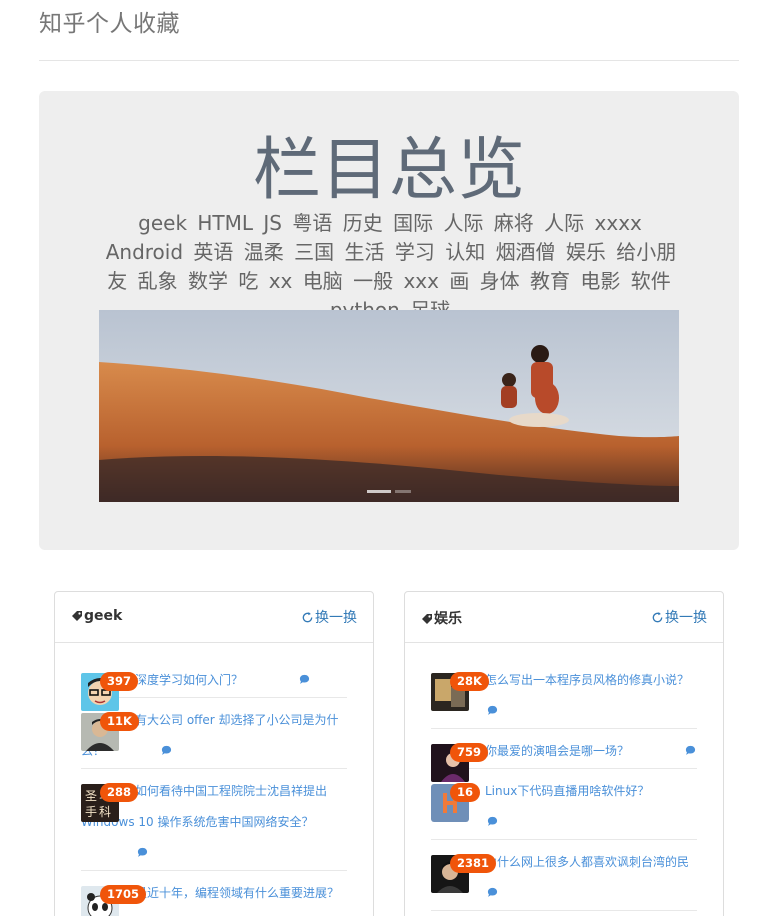 Image resolution: width=780 pixels, height=916 pixels. Describe the element at coordinates (389, 60) in the screenshot. I see `title-divider` at that location.